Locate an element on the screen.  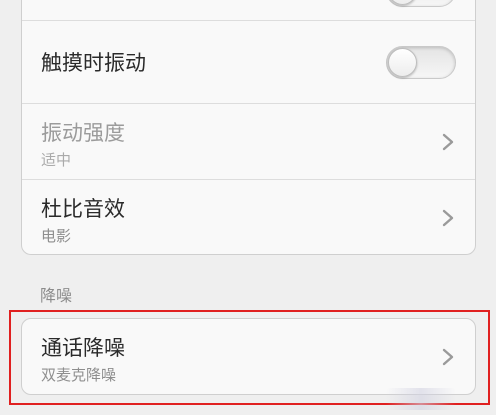
previous-toggle-switch is located at coordinates (421, 3).